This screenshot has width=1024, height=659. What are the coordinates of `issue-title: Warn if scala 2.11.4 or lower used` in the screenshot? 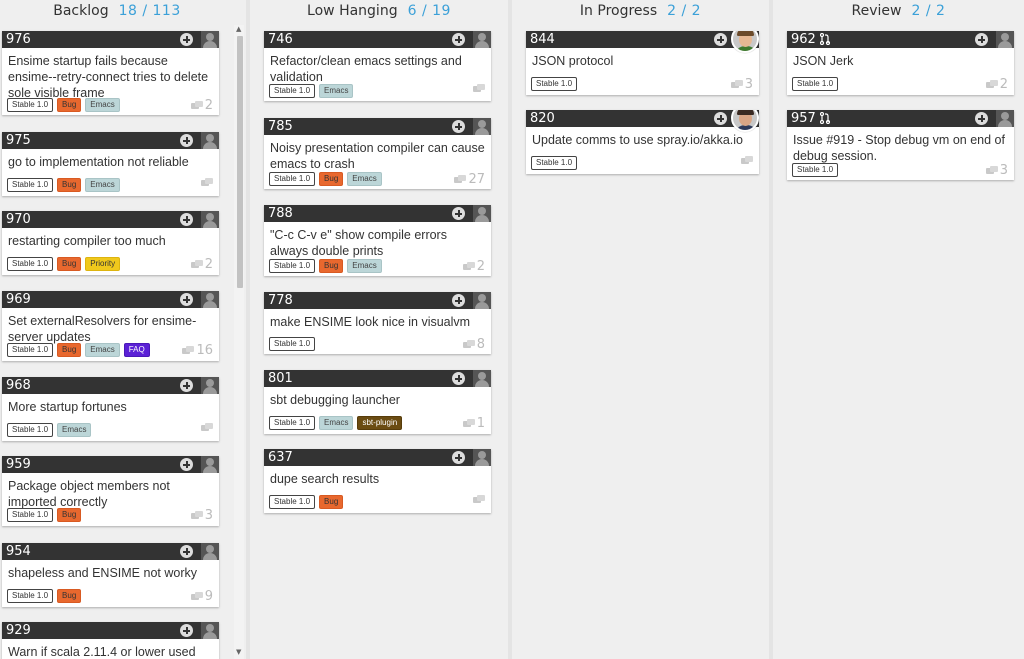 It's located at (110, 649).